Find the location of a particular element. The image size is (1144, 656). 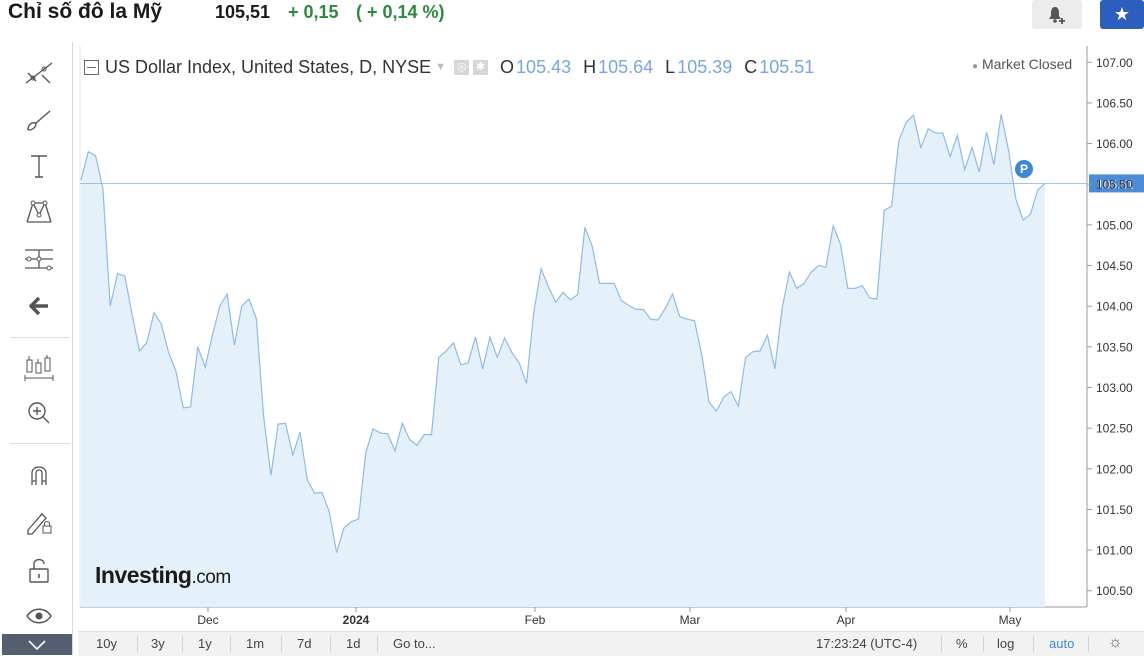

auto-toggle: auto is located at coordinates (1061, 643).